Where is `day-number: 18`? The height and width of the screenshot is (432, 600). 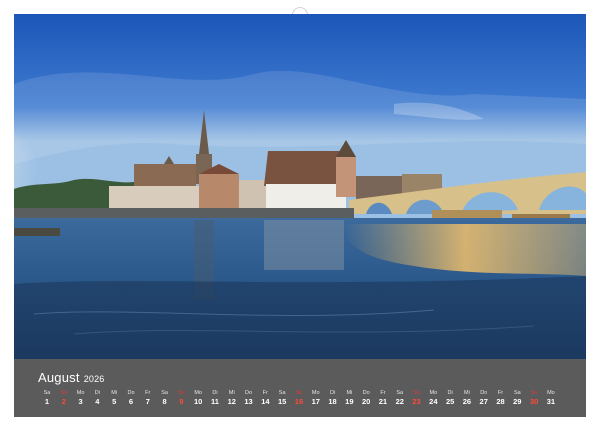
day-number: 18 is located at coordinates (332, 401).